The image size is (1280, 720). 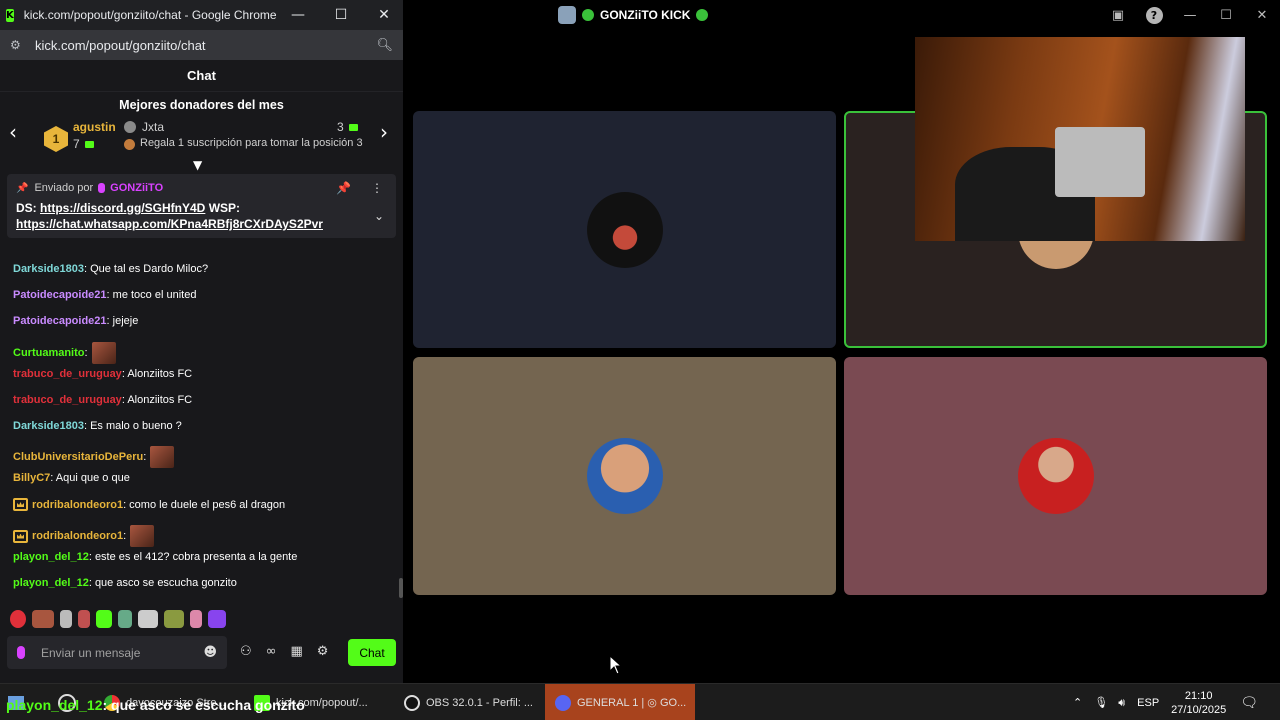 I want to click on site-settings-icon: ⚙, so click(x=17, y=45).